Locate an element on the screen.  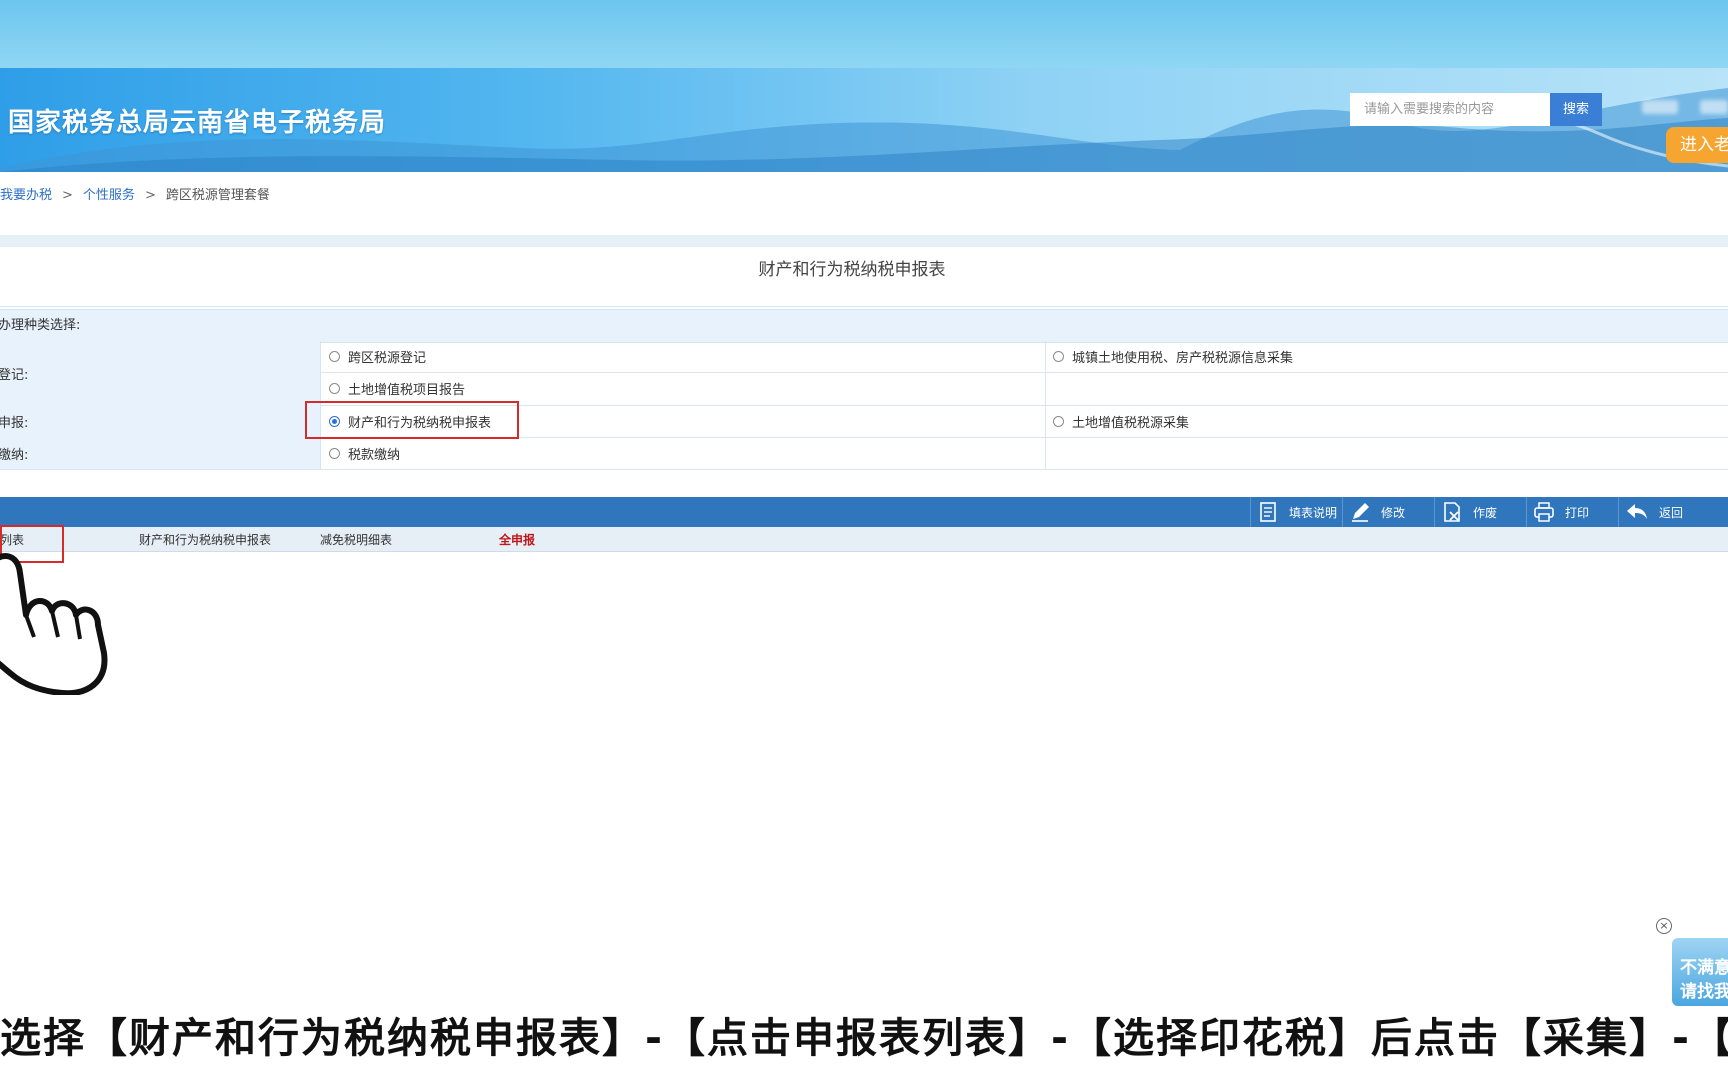
payment-label-text: 缴纳: is located at coordinates (14, 455).